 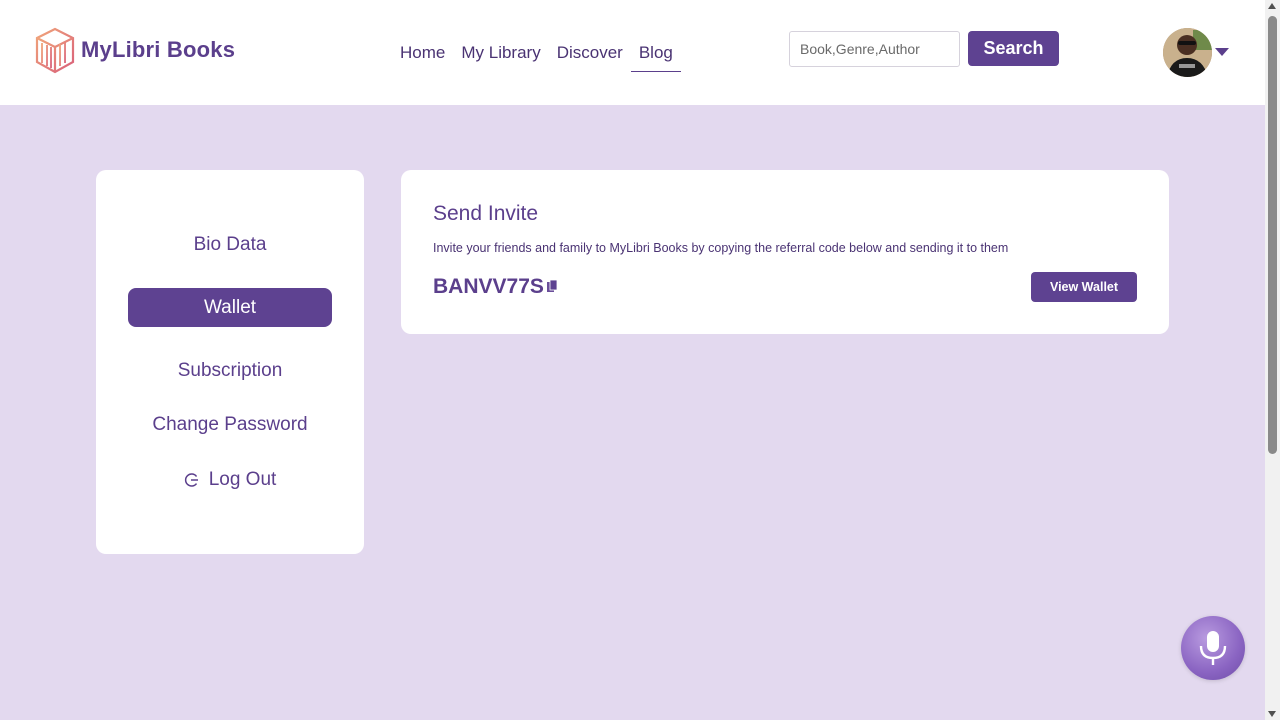 I want to click on nav-my-library: My Library, so click(x=500, y=56).